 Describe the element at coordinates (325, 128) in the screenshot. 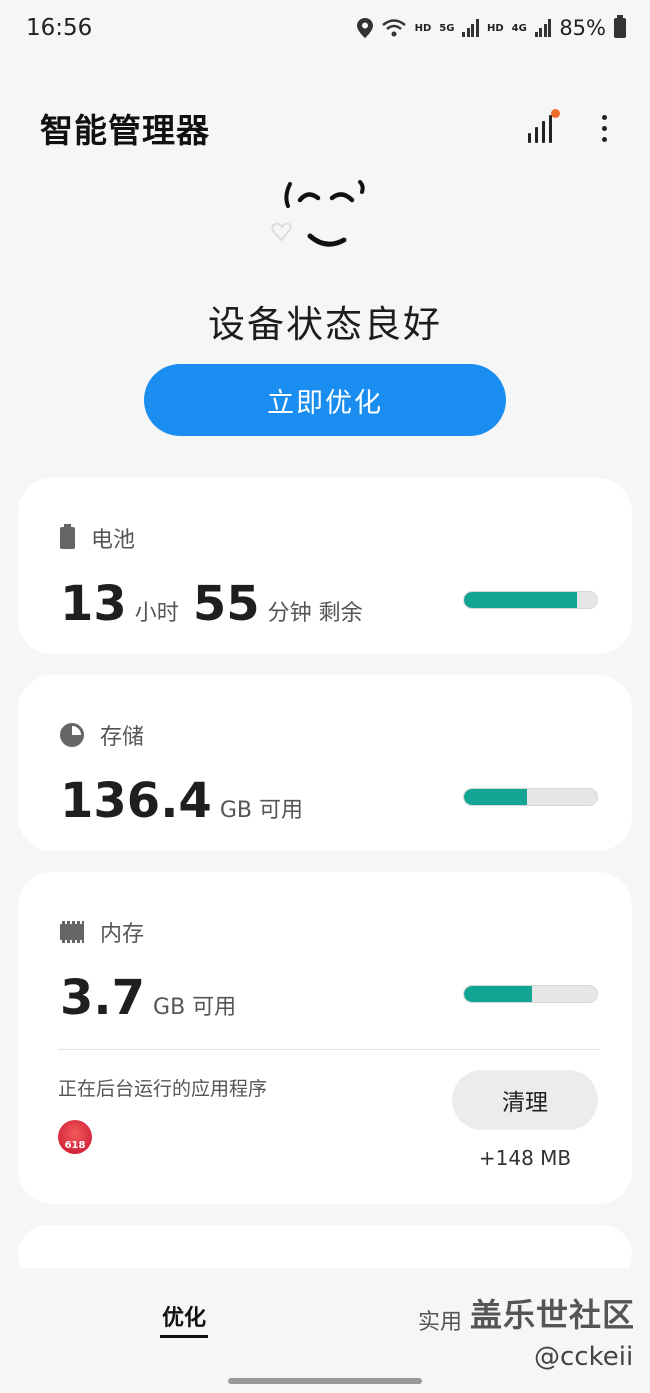

I see `app-header: 智能管理器` at that location.